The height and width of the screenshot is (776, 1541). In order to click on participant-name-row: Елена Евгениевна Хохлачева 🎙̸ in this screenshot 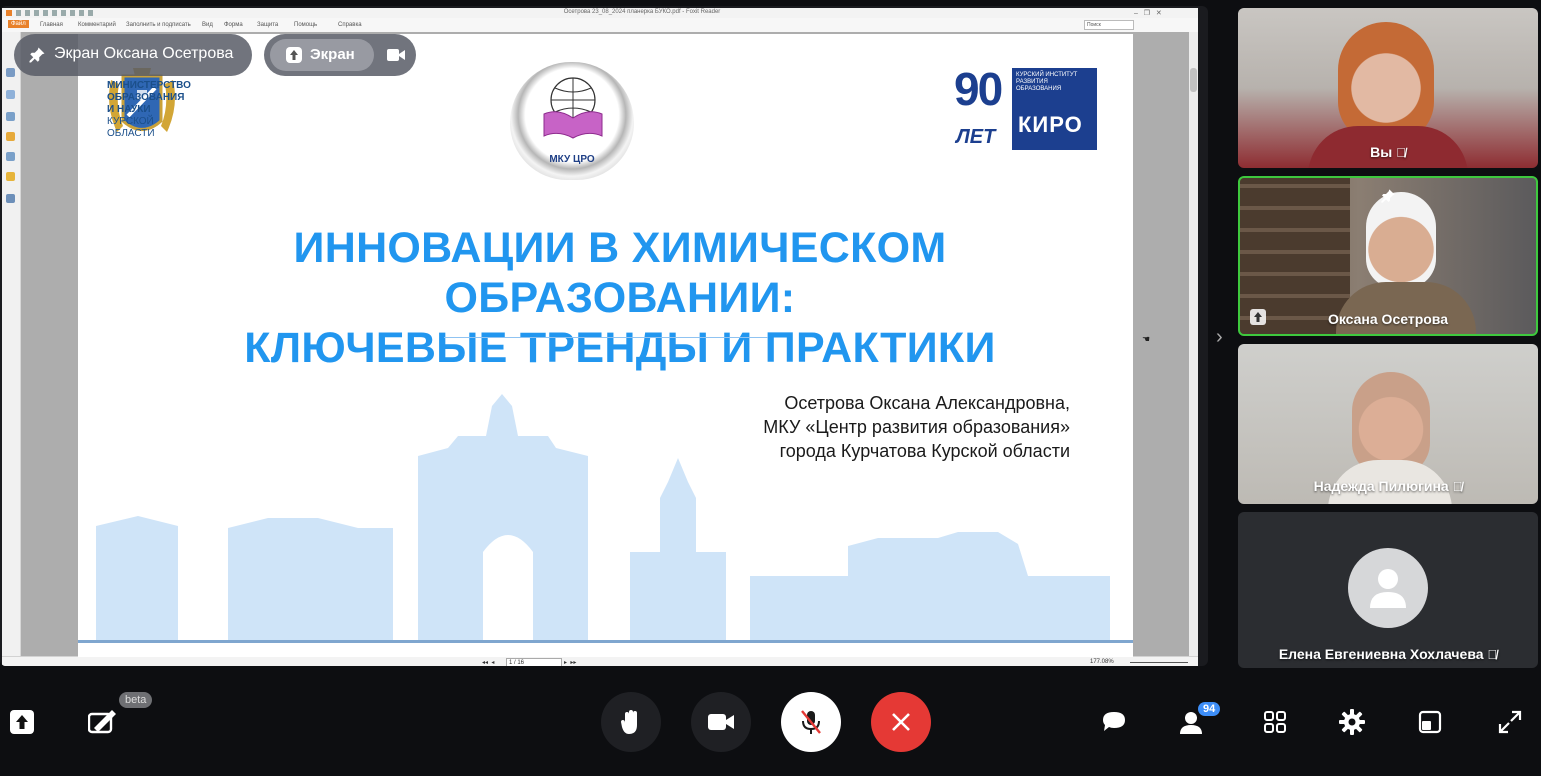, I will do `click(1388, 654)`.